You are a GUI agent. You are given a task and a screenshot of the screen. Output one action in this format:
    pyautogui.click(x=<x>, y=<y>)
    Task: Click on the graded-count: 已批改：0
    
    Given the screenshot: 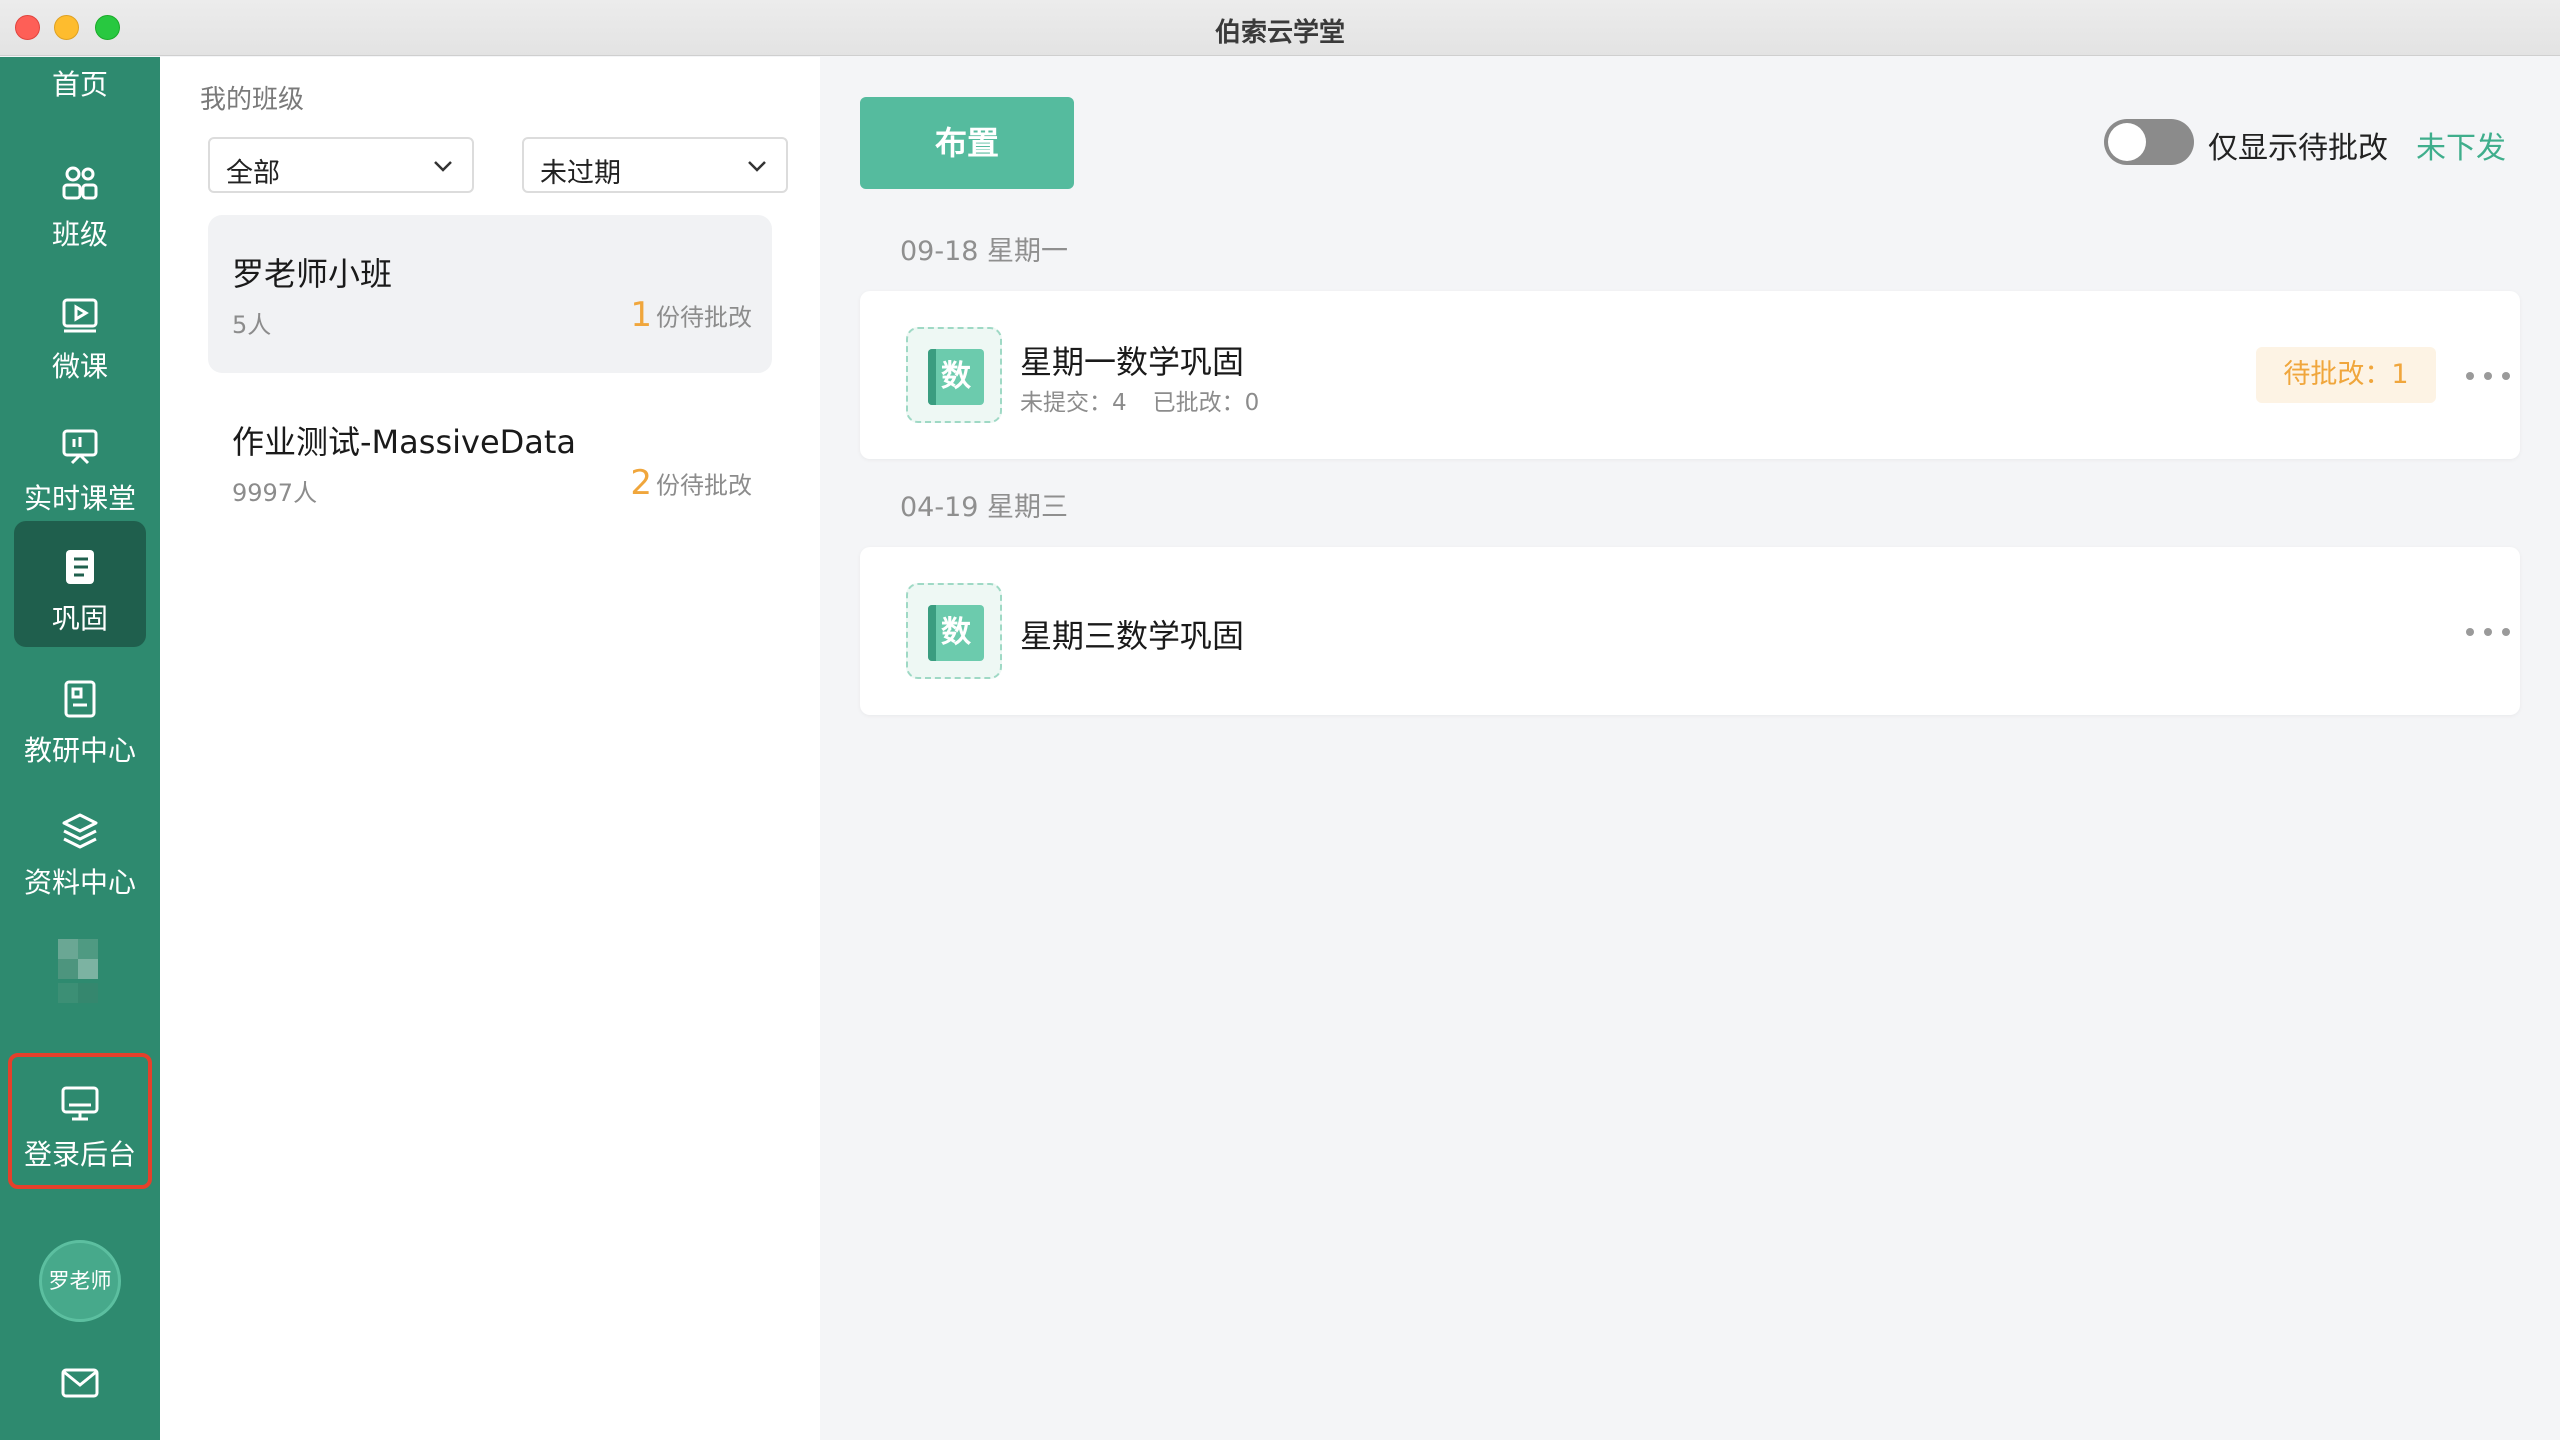 What is the action you would take?
    pyautogui.click(x=1206, y=403)
    